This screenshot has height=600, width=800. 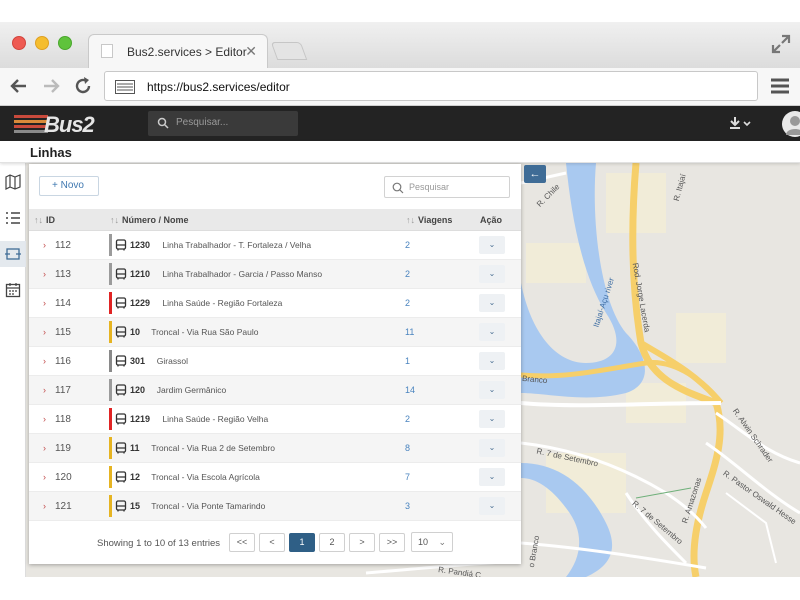 What do you see at coordinates (275, 506) in the screenshot?
I see `table-row: › 121 15 Troncal - Via Ponte Tamarindo 3 ⌄` at bounding box center [275, 506].